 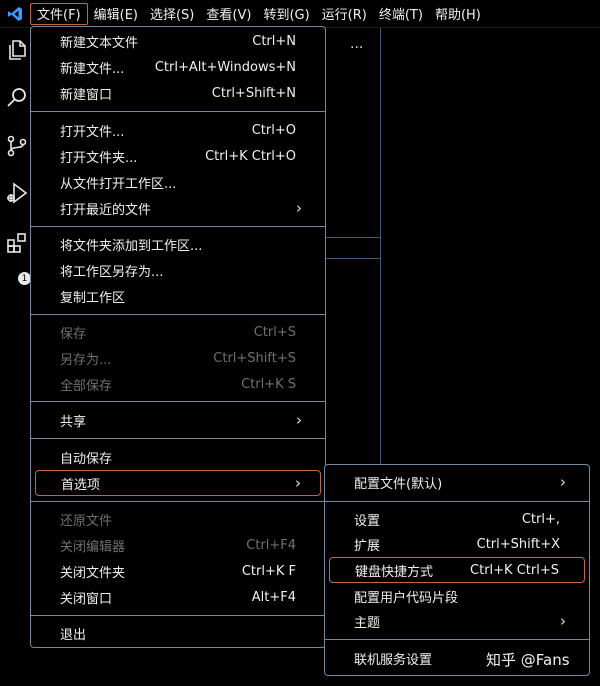 I want to click on menu-item-auto-save: 自动保存, so click(x=178, y=457).